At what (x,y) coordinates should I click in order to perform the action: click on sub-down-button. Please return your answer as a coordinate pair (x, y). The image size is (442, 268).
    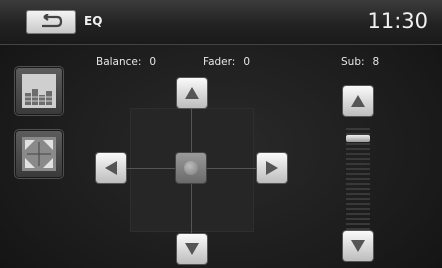
    Looking at the image, I should click on (358, 246).